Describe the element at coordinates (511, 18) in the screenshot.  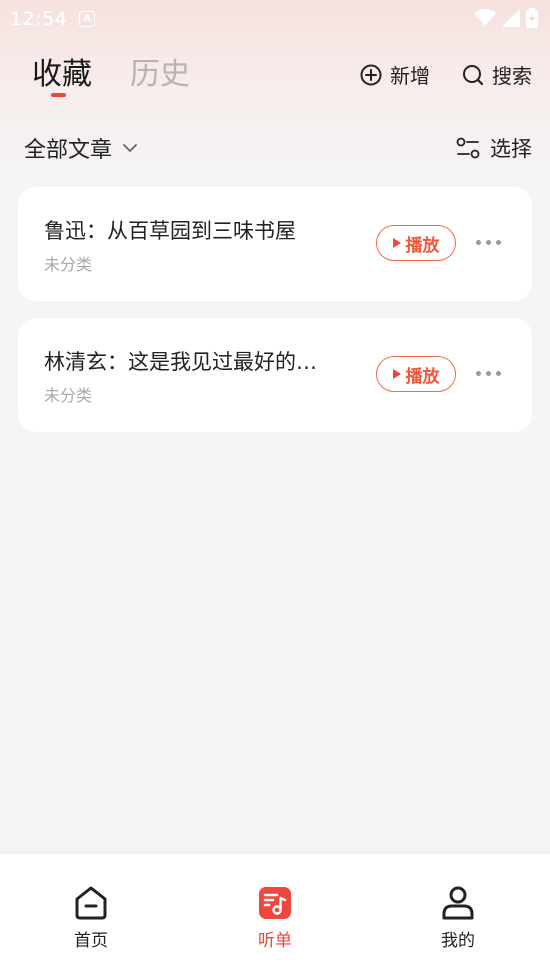
I see `signal-icon` at that location.